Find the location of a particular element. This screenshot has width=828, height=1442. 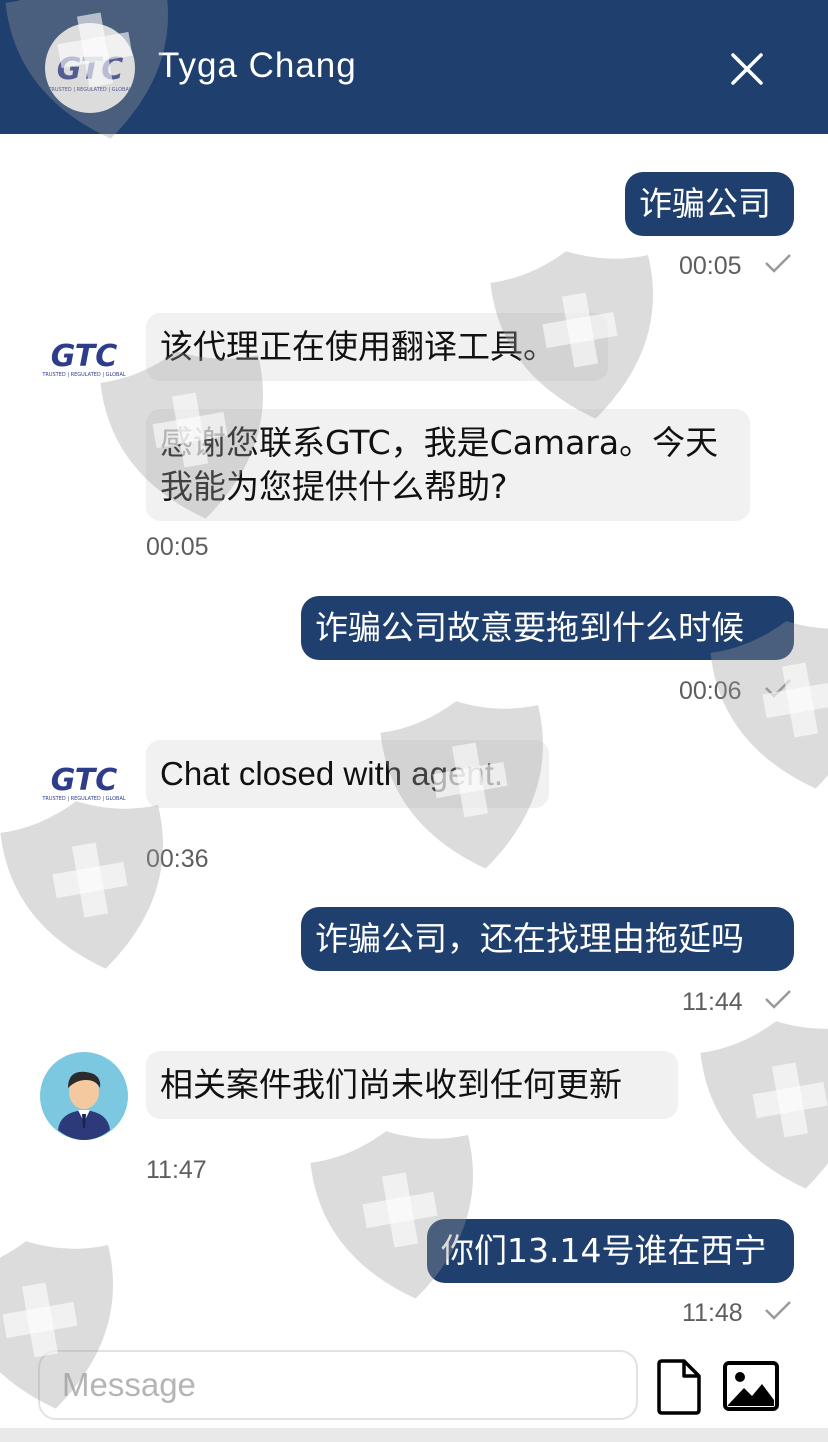

attach-file-button is located at coordinates (679, 1387).